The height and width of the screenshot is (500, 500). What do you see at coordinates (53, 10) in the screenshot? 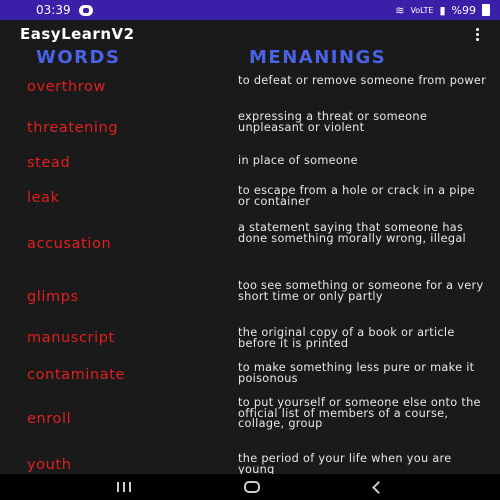
I see `status-time: 03:39` at bounding box center [53, 10].